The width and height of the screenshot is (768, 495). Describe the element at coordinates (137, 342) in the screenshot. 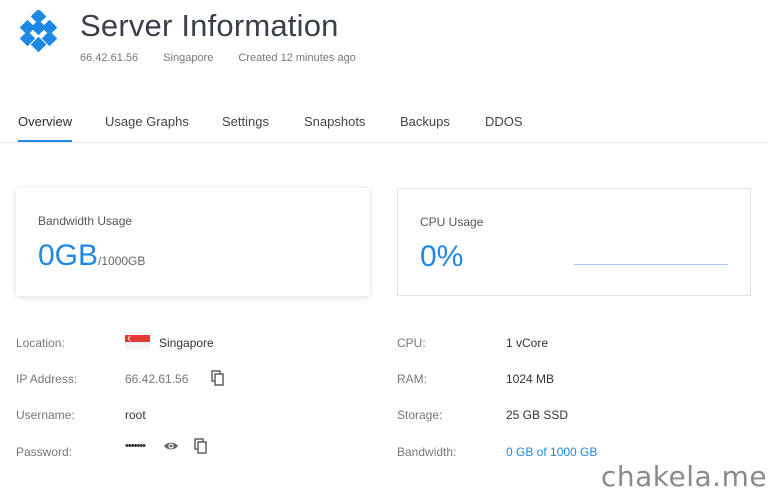

I see `singapore-flag-icon` at that location.